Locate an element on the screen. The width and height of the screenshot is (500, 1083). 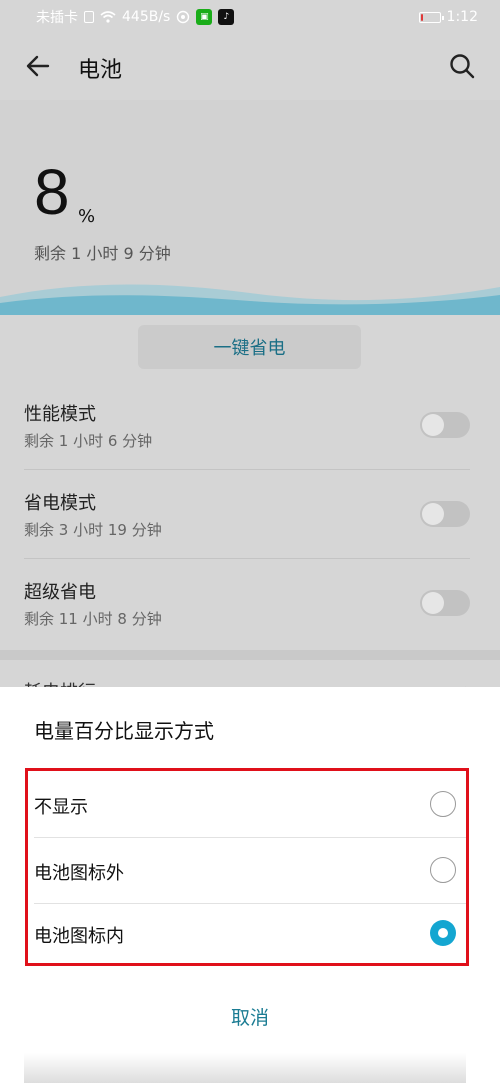
performance-mode-toggle is located at coordinates (445, 425).